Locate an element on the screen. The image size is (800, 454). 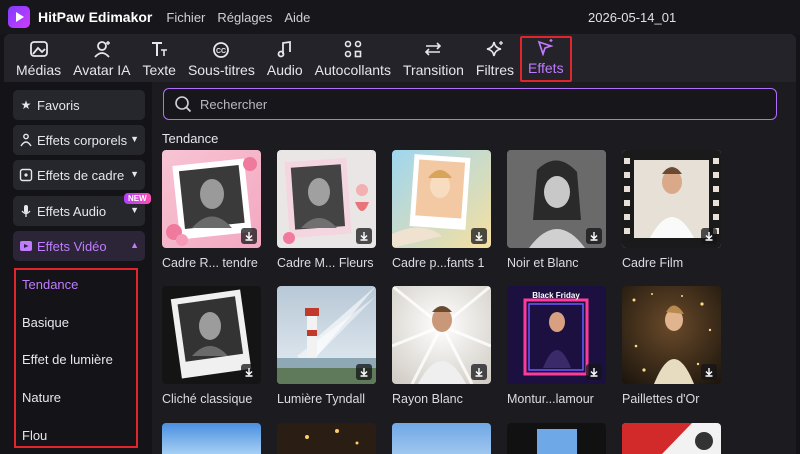
tab-medias: Médias is located at coordinates (38, 59).